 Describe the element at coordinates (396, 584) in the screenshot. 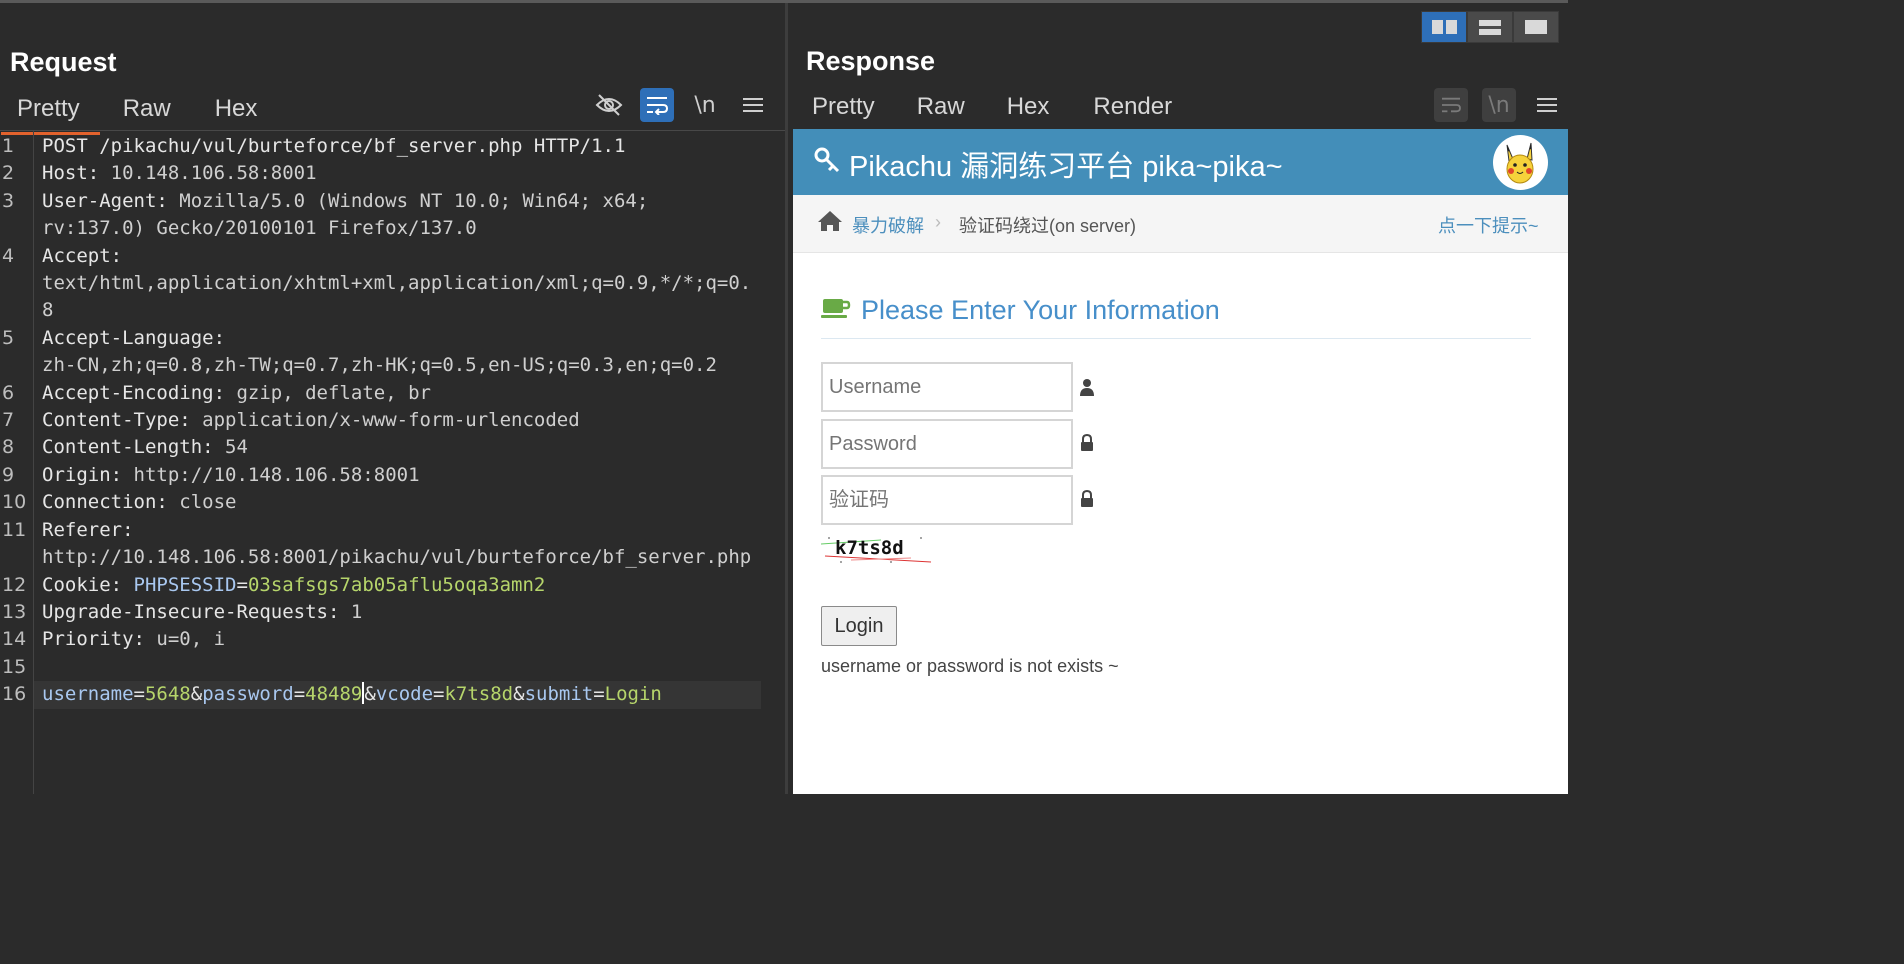

I see `cookie-value: 03safsgs7ab05aflu5oqa3amn2` at that location.